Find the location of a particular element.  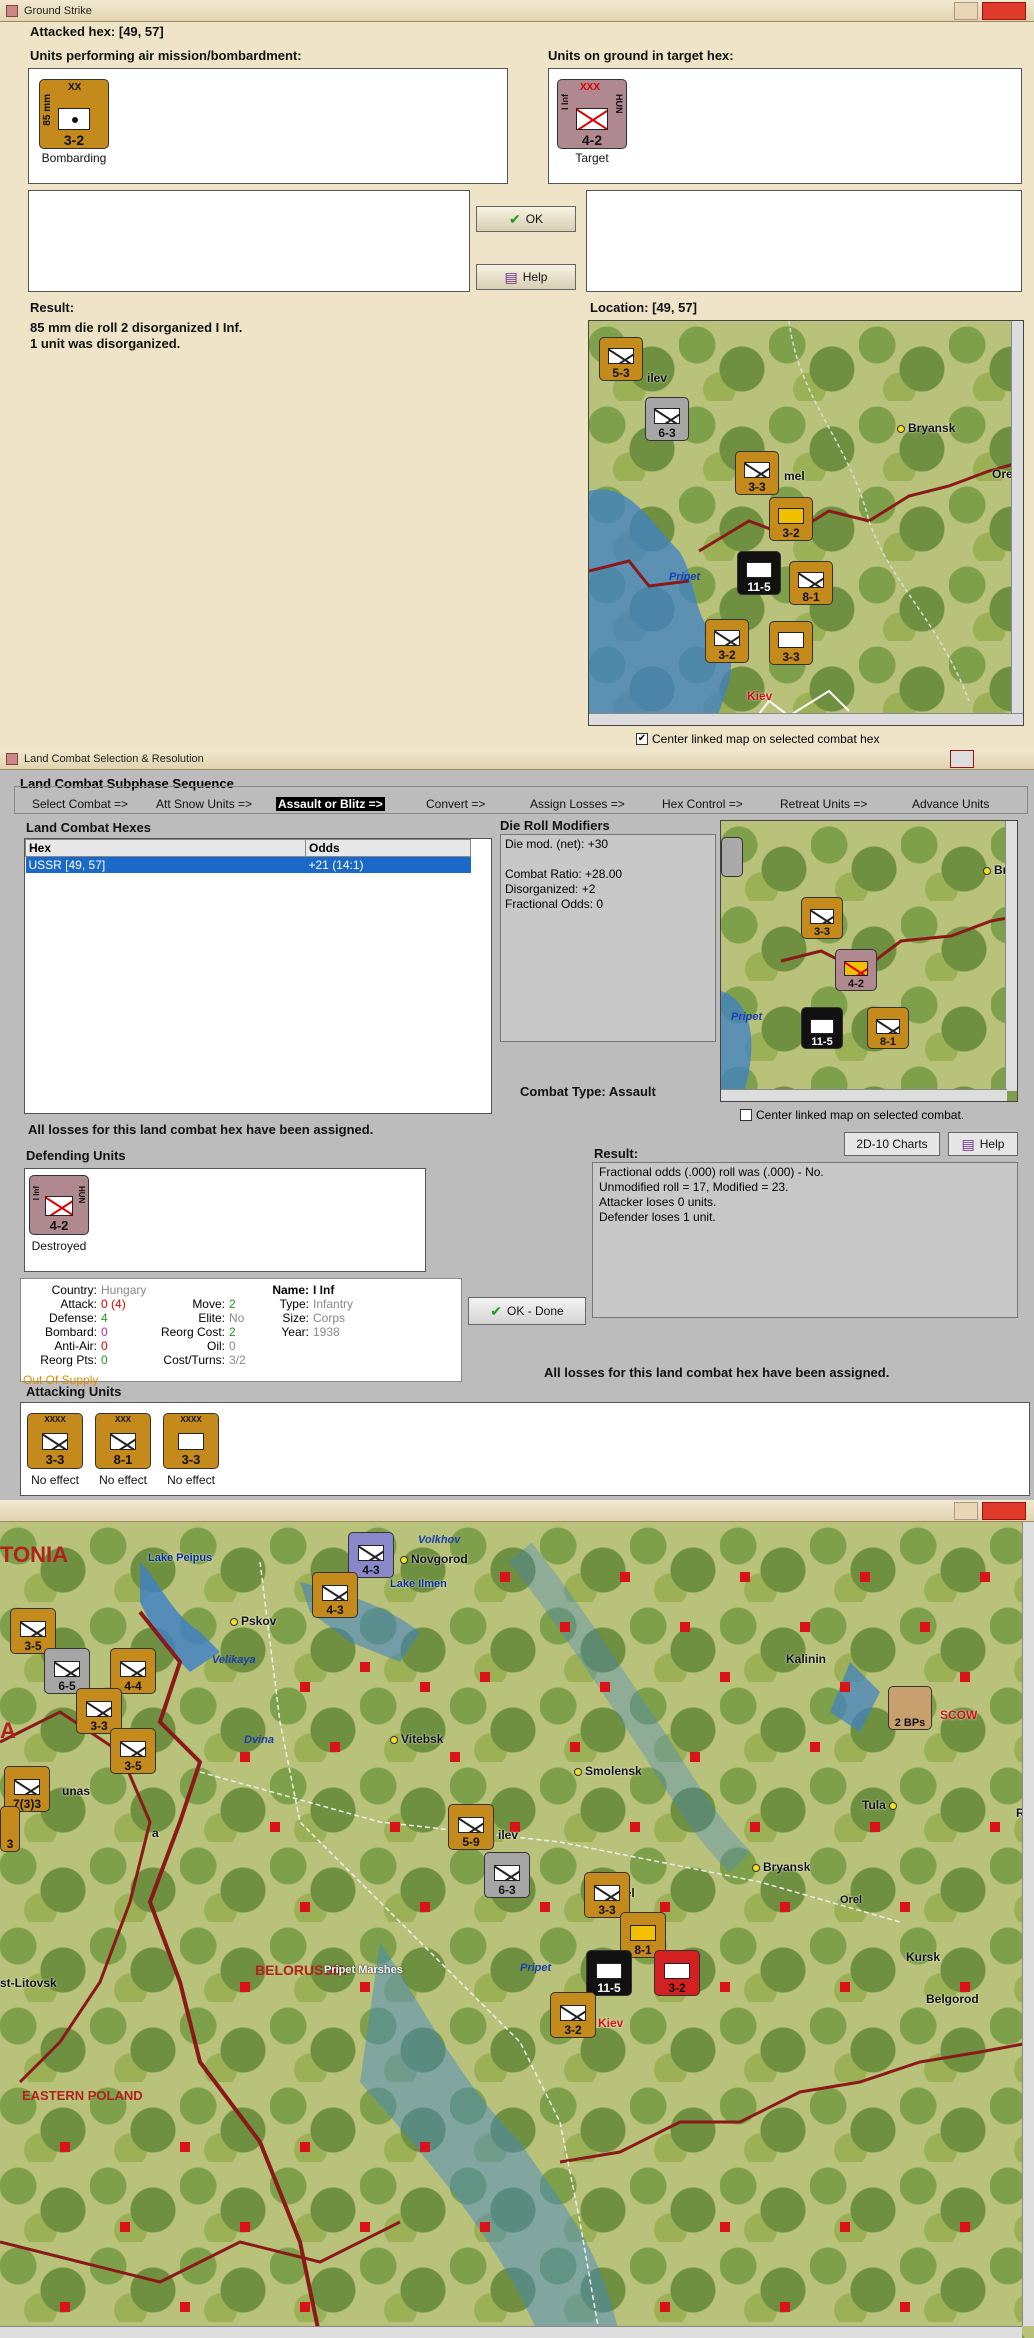

phase-assault-blitz: Assault or Blitz => is located at coordinates (330, 804).